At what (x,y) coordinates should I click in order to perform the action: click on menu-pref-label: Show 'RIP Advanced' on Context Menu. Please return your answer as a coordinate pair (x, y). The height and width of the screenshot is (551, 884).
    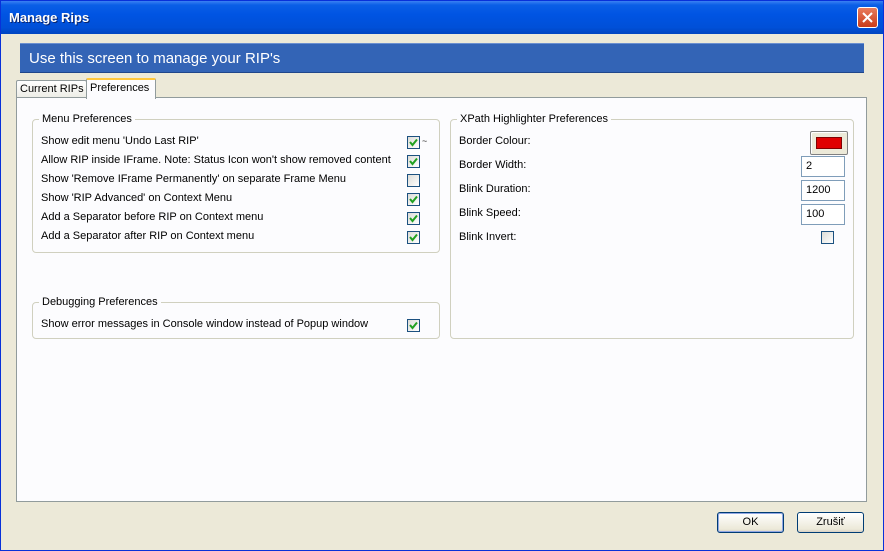
    Looking at the image, I should click on (137, 198).